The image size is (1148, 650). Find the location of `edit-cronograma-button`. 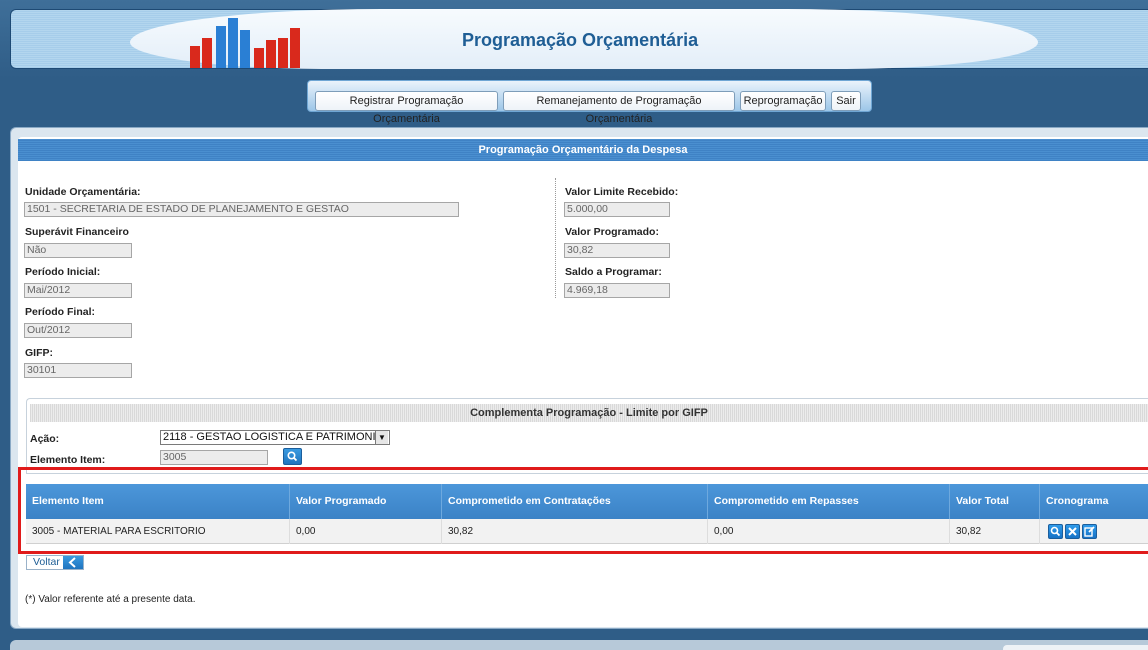

edit-cronograma-button is located at coordinates (1089, 531).